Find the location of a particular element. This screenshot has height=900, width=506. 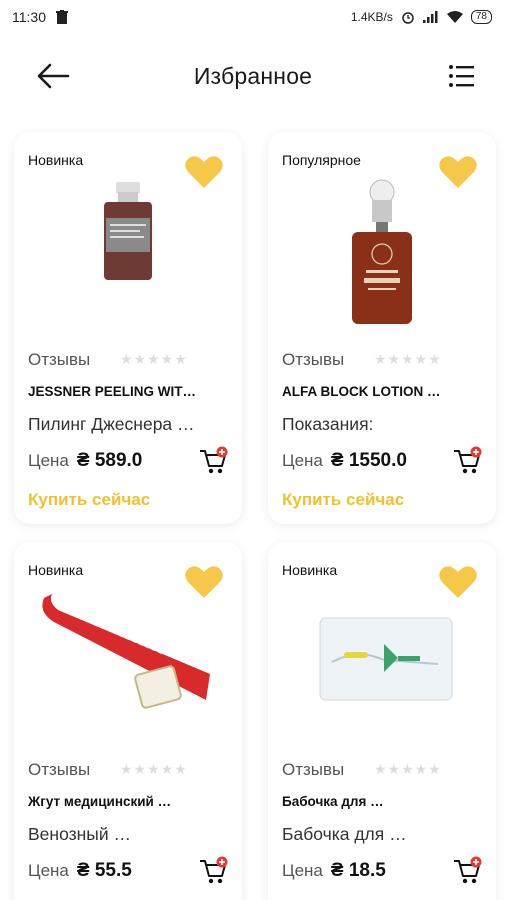

product-price: ₴ 55.5 is located at coordinates (104, 870).